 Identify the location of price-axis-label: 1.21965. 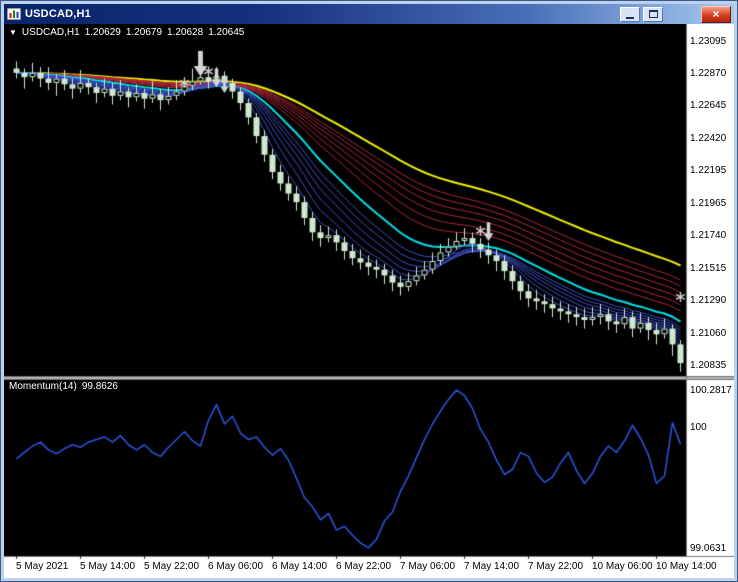
(708, 203).